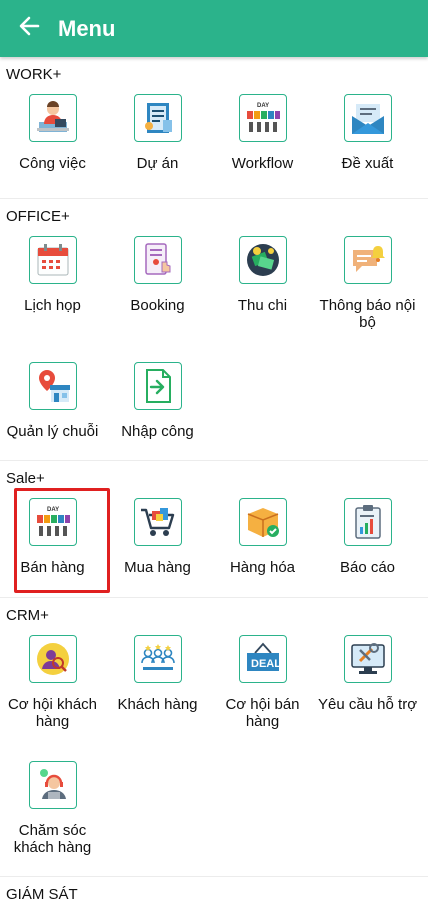 The image size is (428, 907). What do you see at coordinates (55, 549) in the screenshot?
I see `menu-item-ban-hang: DAY Bán hàng` at bounding box center [55, 549].